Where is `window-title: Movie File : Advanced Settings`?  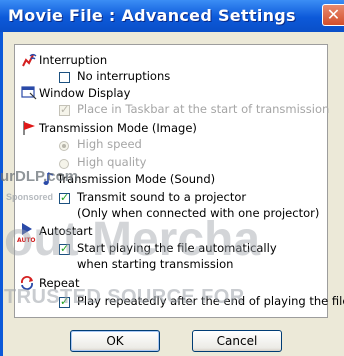 window-title: Movie File : Advanced Settings is located at coordinates (152, 15).